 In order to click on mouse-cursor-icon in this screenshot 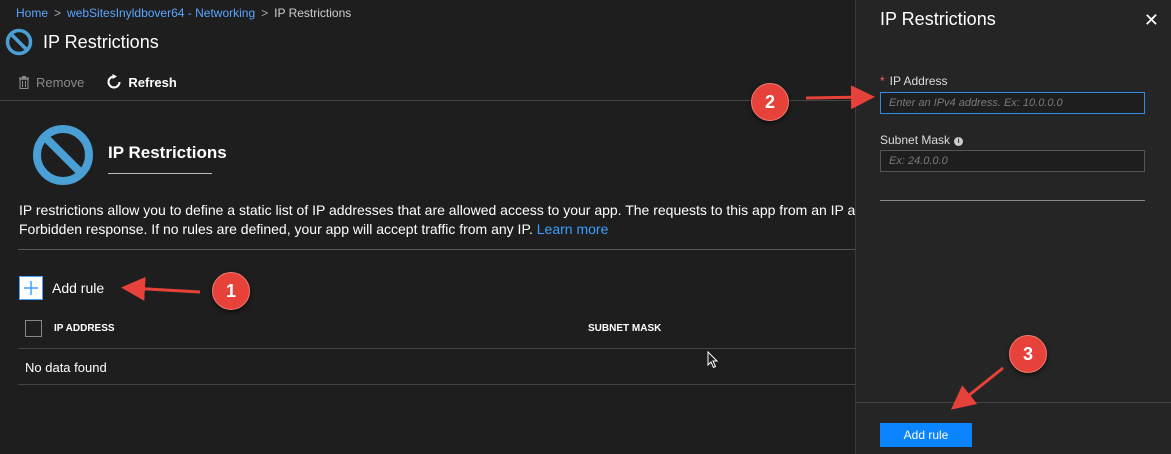, I will do `click(713, 360)`.